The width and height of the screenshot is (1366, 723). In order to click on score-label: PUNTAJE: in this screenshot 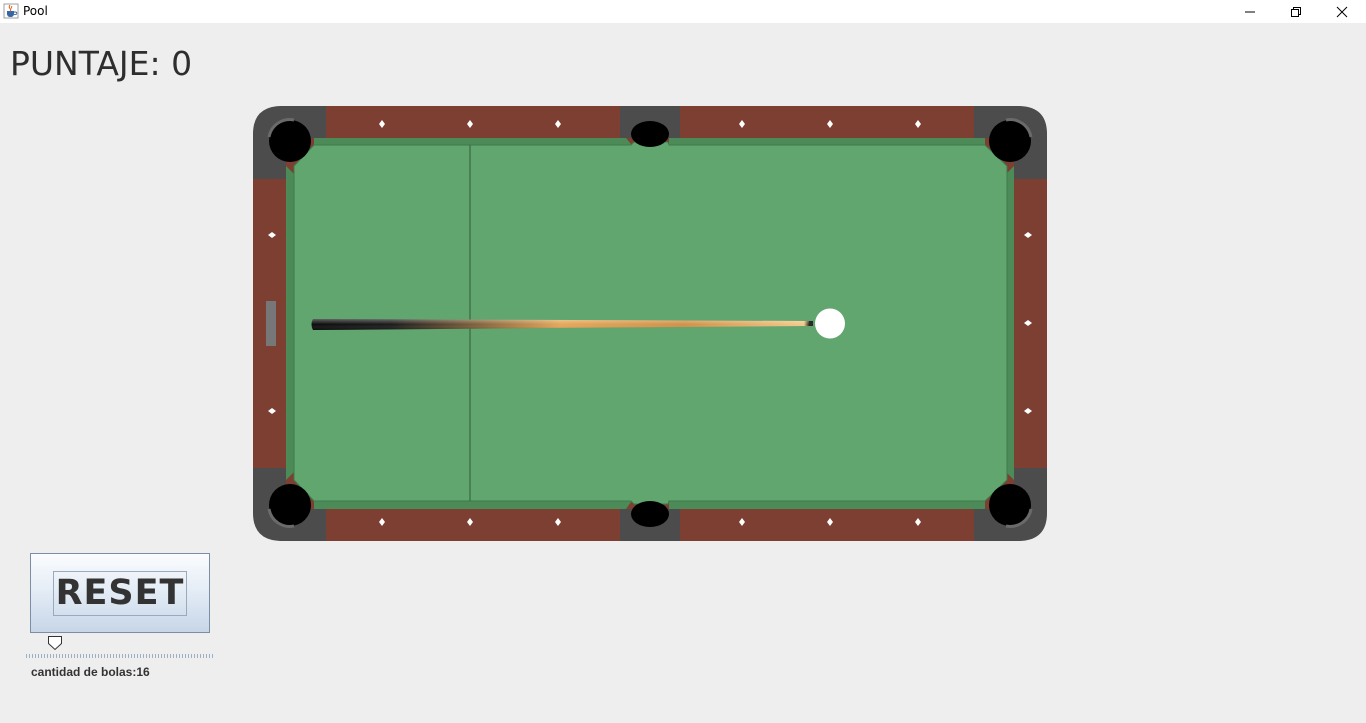, I will do `click(85, 63)`.